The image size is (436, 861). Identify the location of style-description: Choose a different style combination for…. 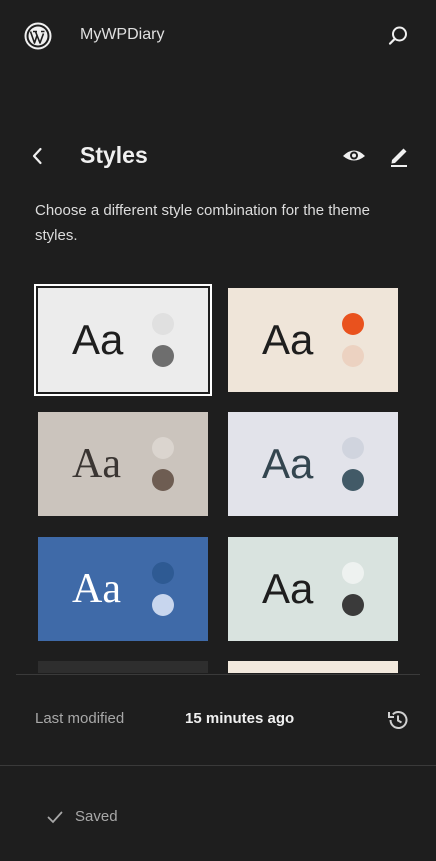
(202, 223).